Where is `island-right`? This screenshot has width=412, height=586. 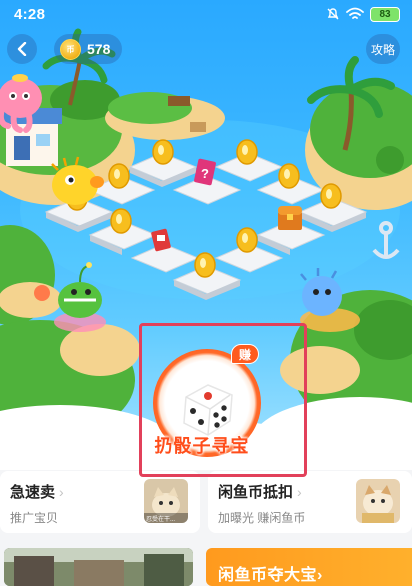
island-right is located at coordinates (358, 133).